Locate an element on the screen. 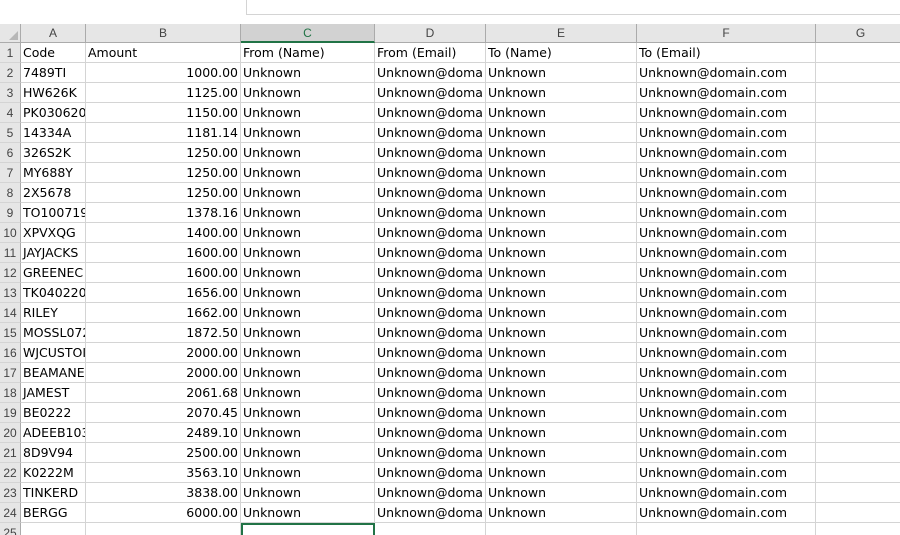  row-header-20: 20 is located at coordinates (10, 433).